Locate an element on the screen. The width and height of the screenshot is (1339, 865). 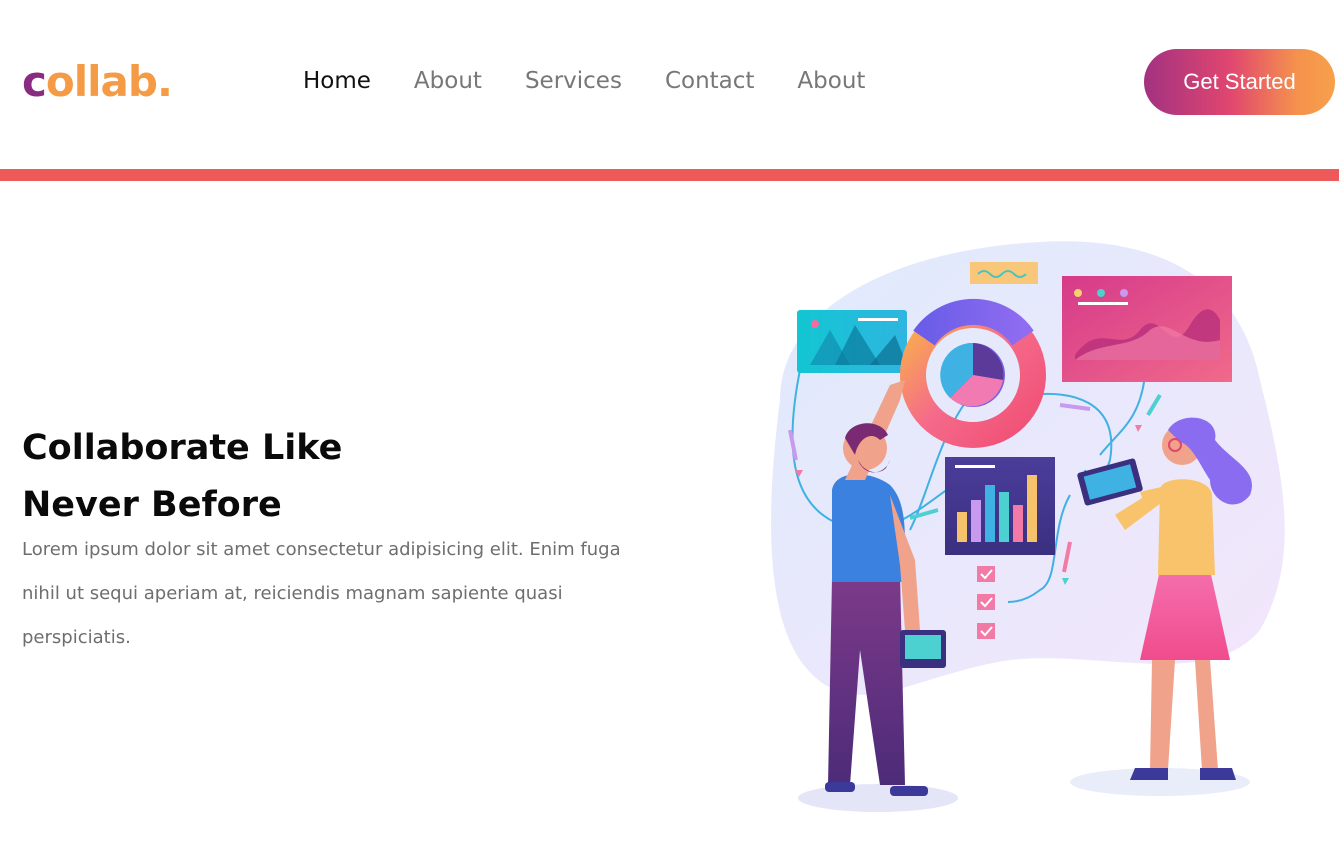
main-nav: Home About Services Contact About is located at coordinates (605, 81).